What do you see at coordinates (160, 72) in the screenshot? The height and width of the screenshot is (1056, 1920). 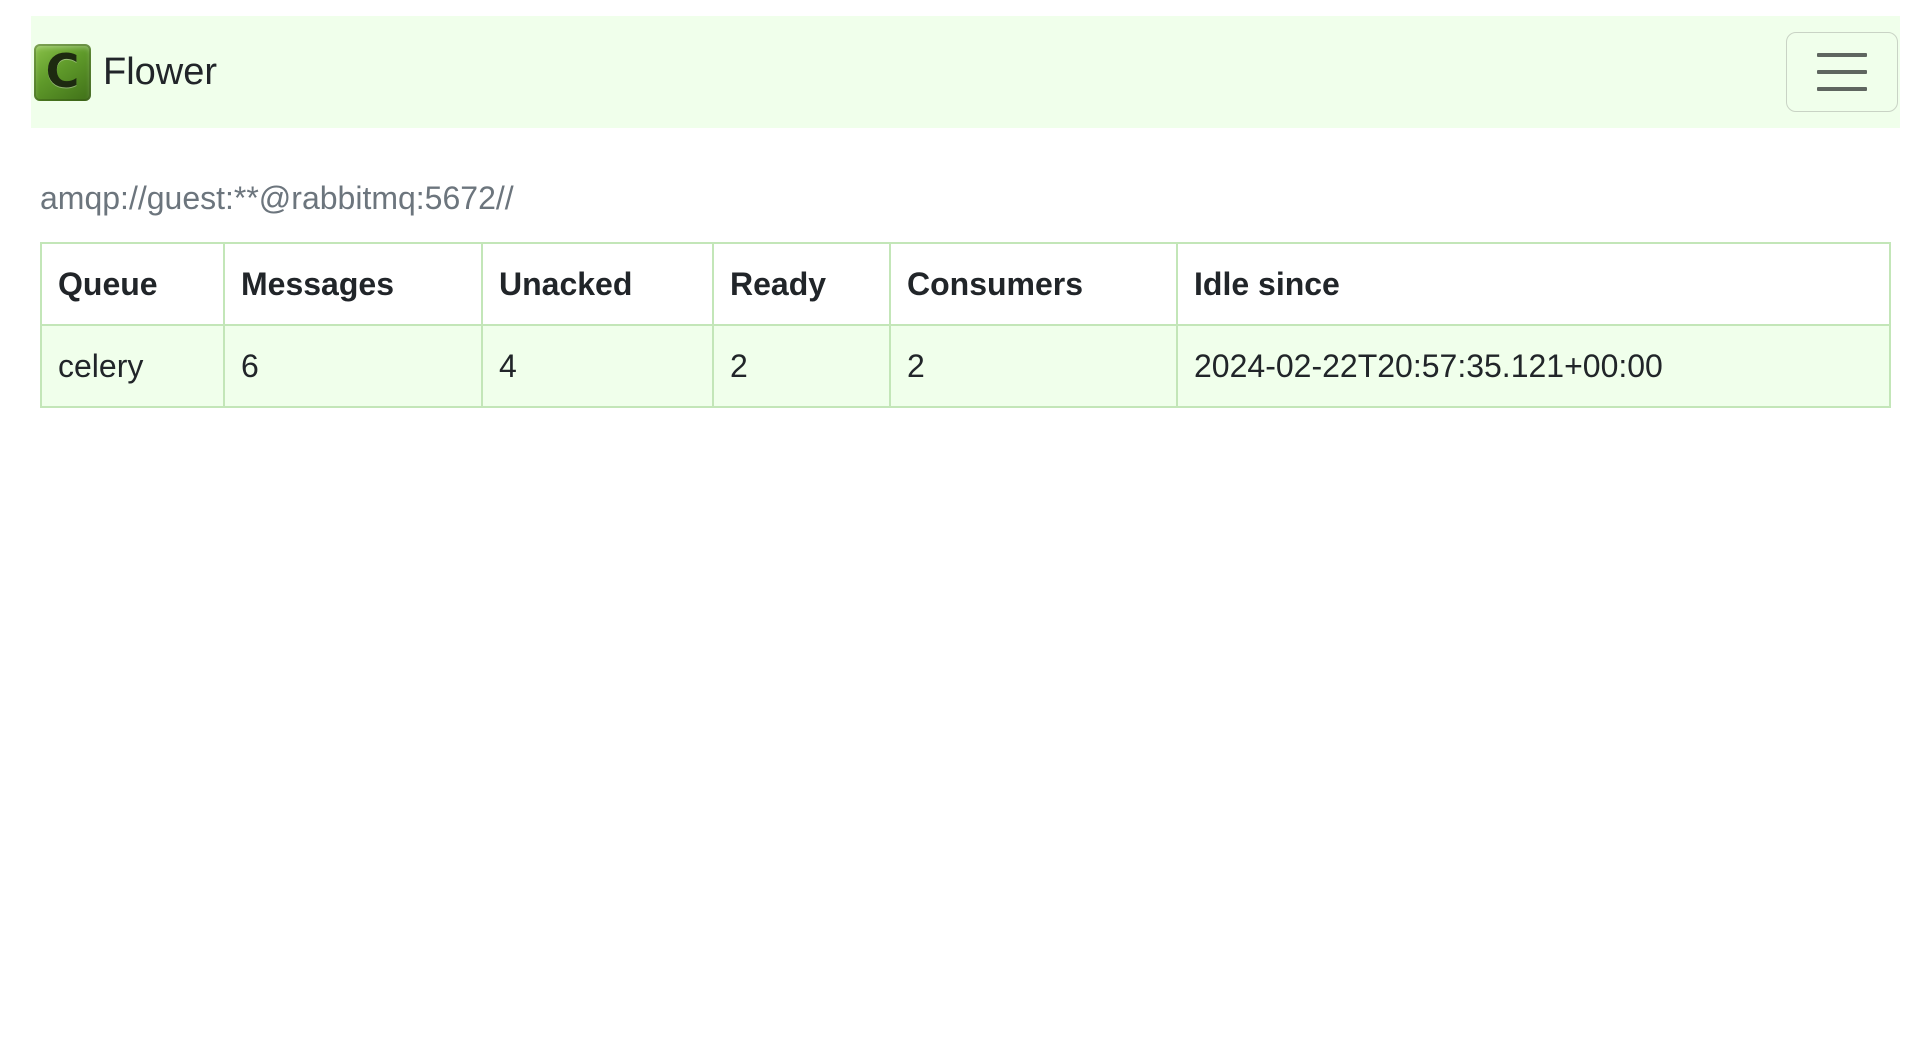 I see `brand-name: Flower` at bounding box center [160, 72].